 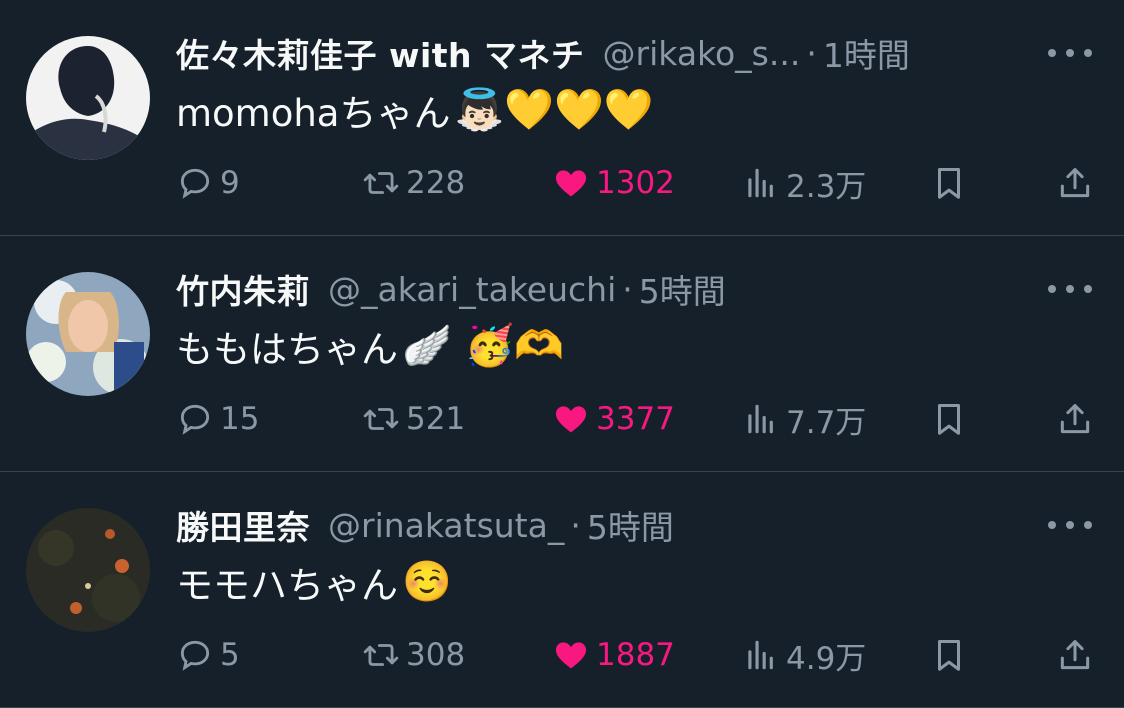 What do you see at coordinates (826, 422) in the screenshot?
I see `view-count: 7.7万` at bounding box center [826, 422].